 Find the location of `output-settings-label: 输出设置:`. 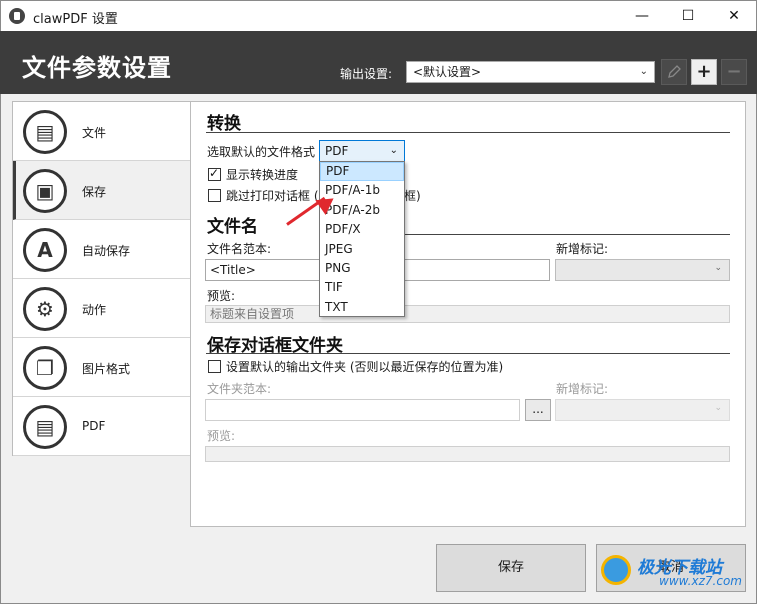

output-settings-label: 输出设置: is located at coordinates (366, 74).